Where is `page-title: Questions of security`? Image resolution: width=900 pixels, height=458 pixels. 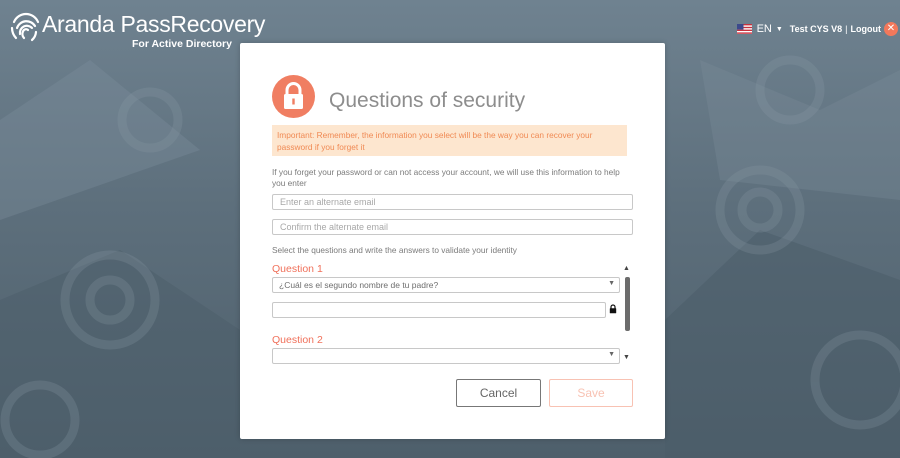 page-title: Questions of security is located at coordinates (427, 100).